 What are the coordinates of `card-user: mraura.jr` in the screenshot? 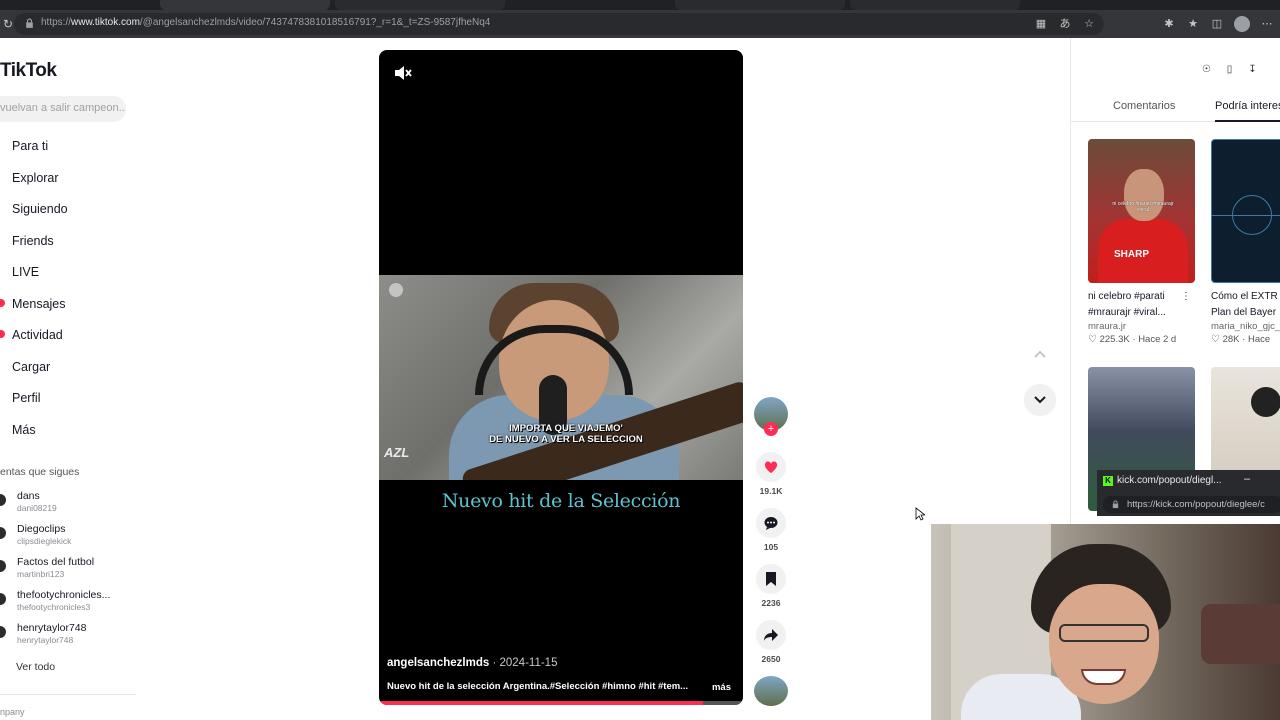 It's located at (1141, 326).